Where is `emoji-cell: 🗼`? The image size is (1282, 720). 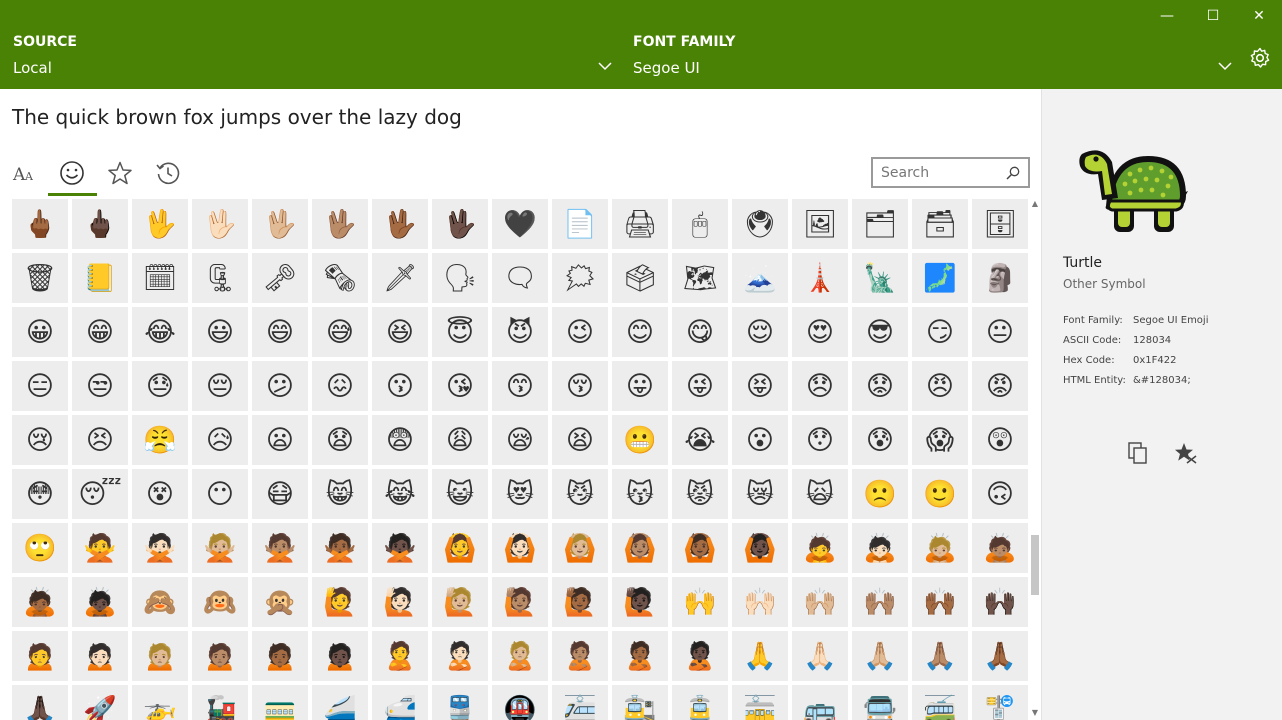
emoji-cell: 🗼 is located at coordinates (820, 278).